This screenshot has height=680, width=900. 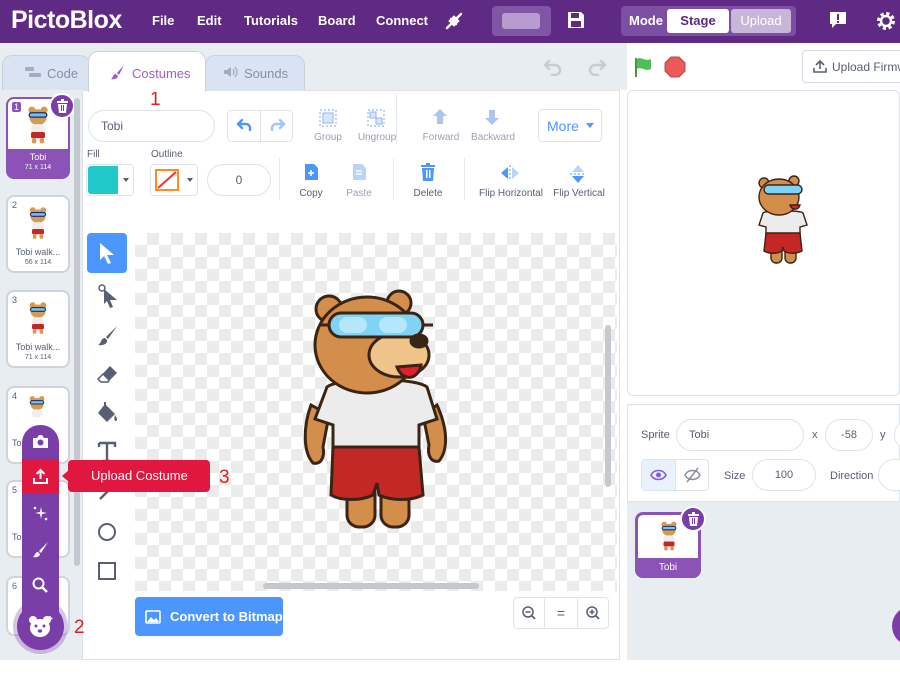 What do you see at coordinates (46, 73) in the screenshot?
I see `tab-code: Code` at bounding box center [46, 73].